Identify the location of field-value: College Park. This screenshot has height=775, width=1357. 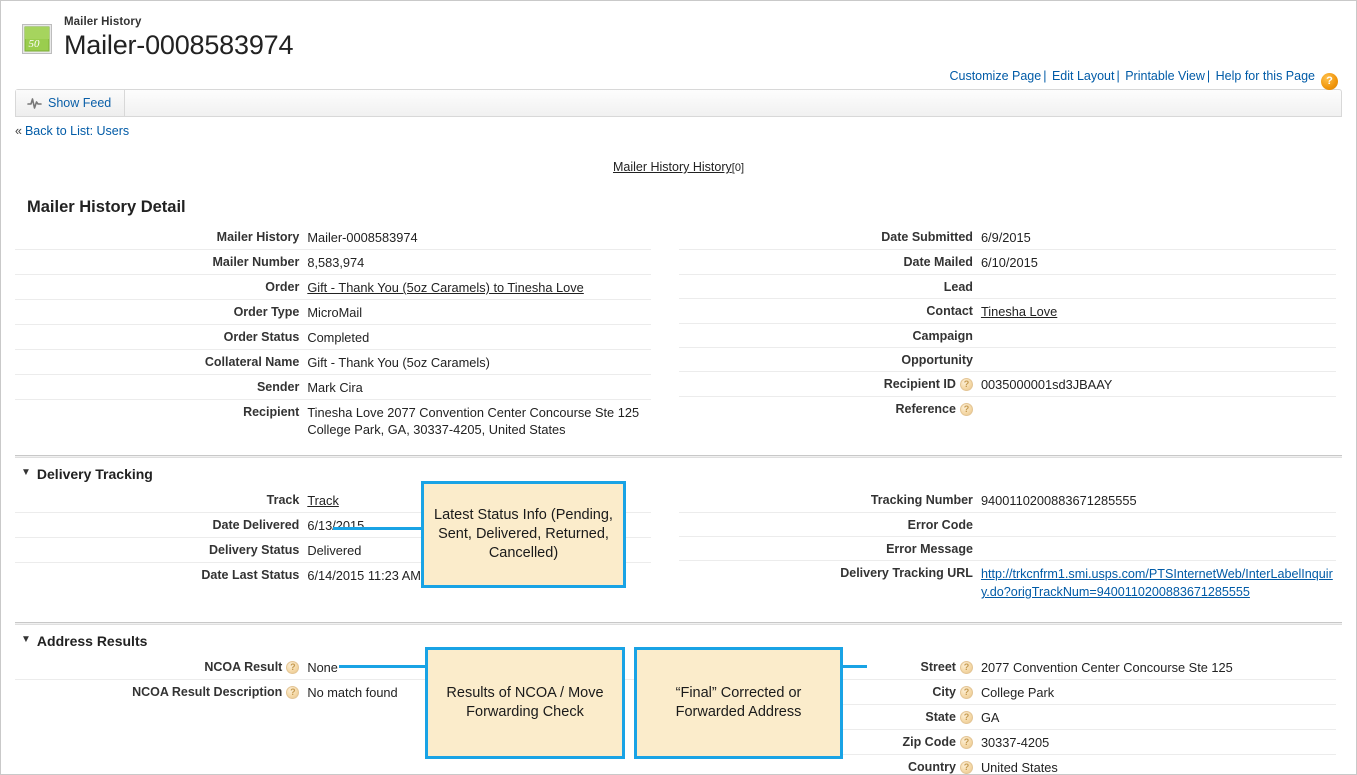
(1017, 692).